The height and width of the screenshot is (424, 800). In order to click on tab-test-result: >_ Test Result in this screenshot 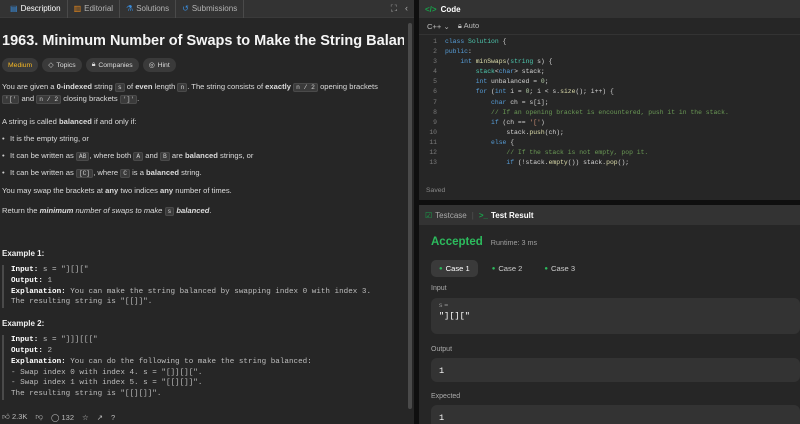, I will do `click(506, 215)`.